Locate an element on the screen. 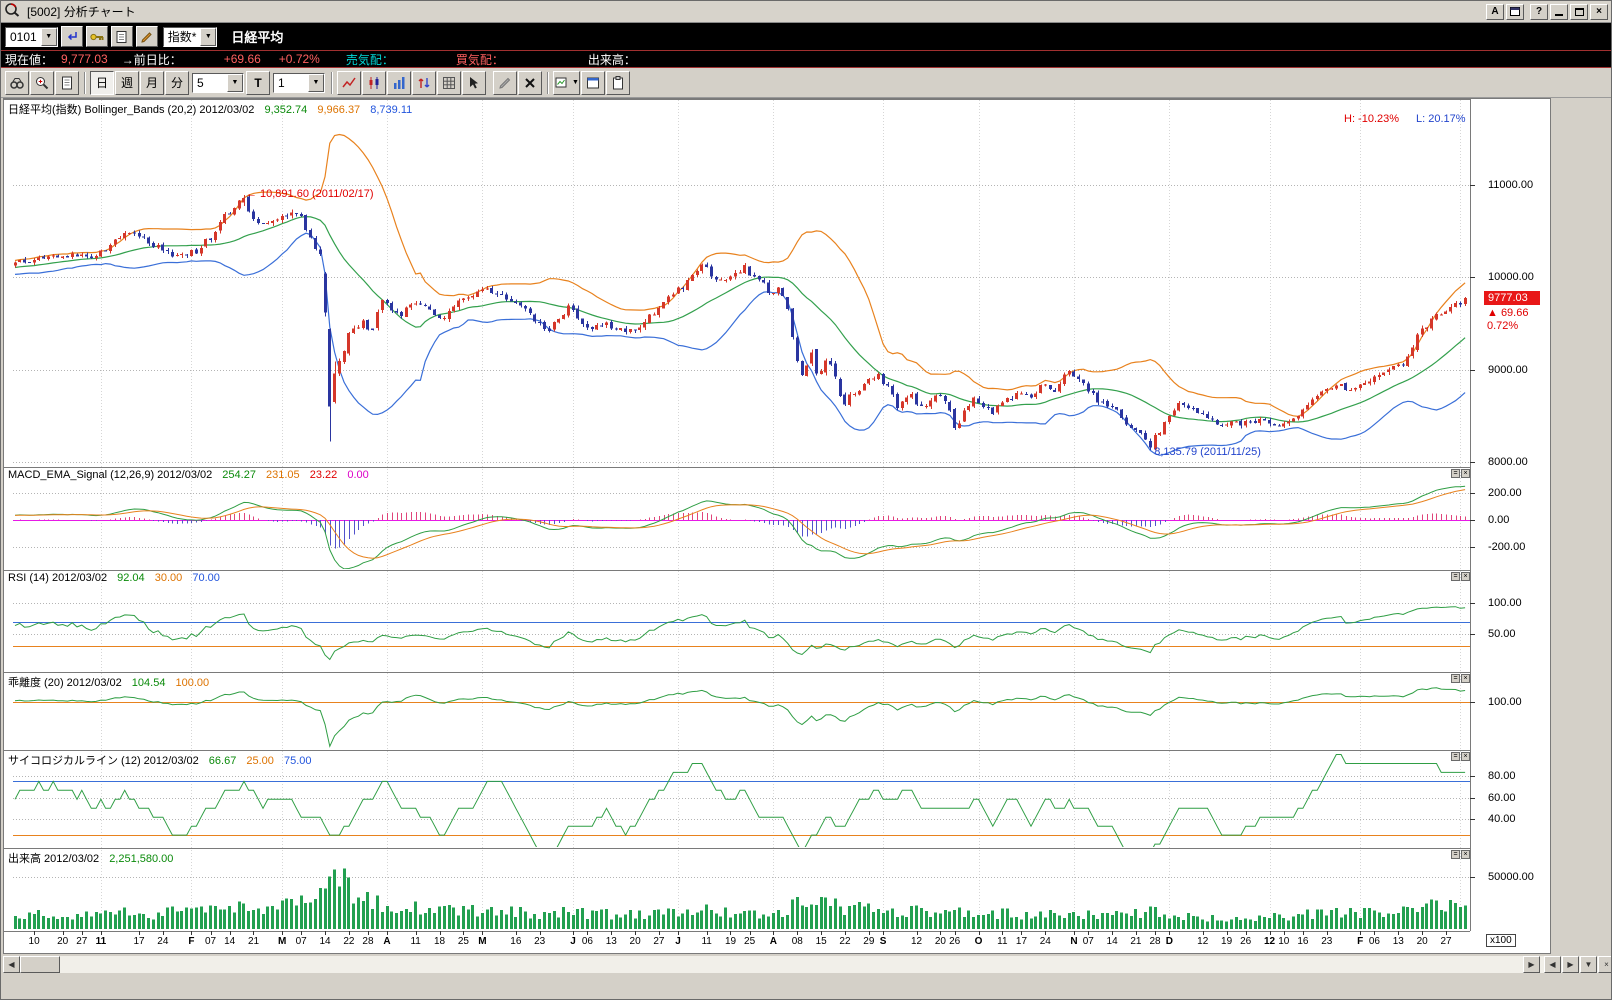 The height and width of the screenshot is (1000, 1612). submit-button is located at coordinates (71, 36).